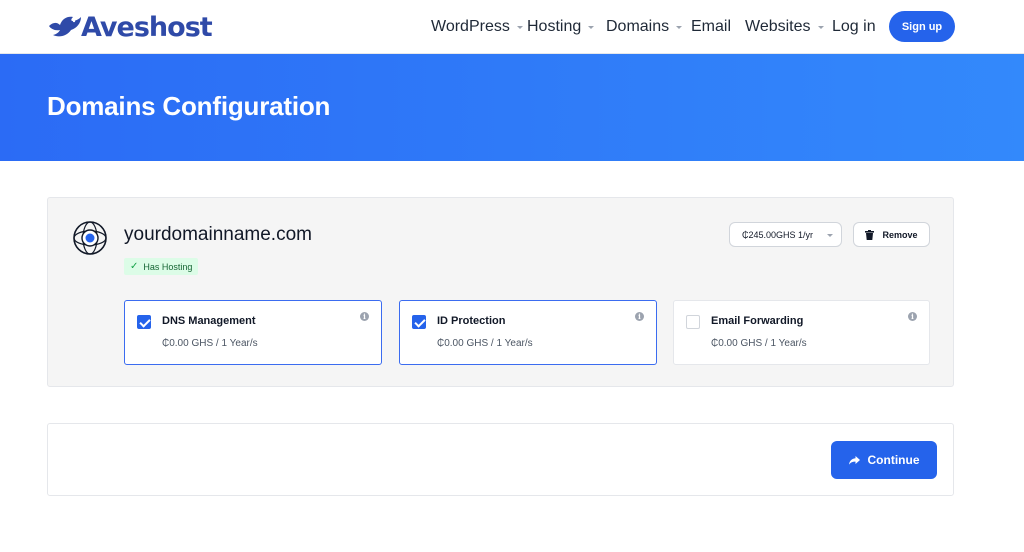  What do you see at coordinates (209, 321) in the screenshot?
I see `addon-title: DNS Management` at bounding box center [209, 321].